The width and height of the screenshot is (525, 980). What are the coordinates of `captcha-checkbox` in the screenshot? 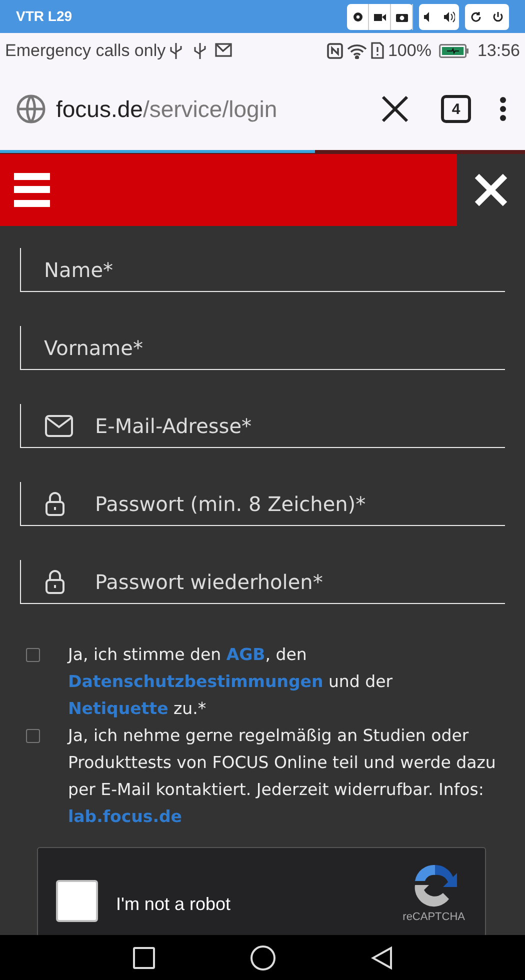 It's located at (77, 901).